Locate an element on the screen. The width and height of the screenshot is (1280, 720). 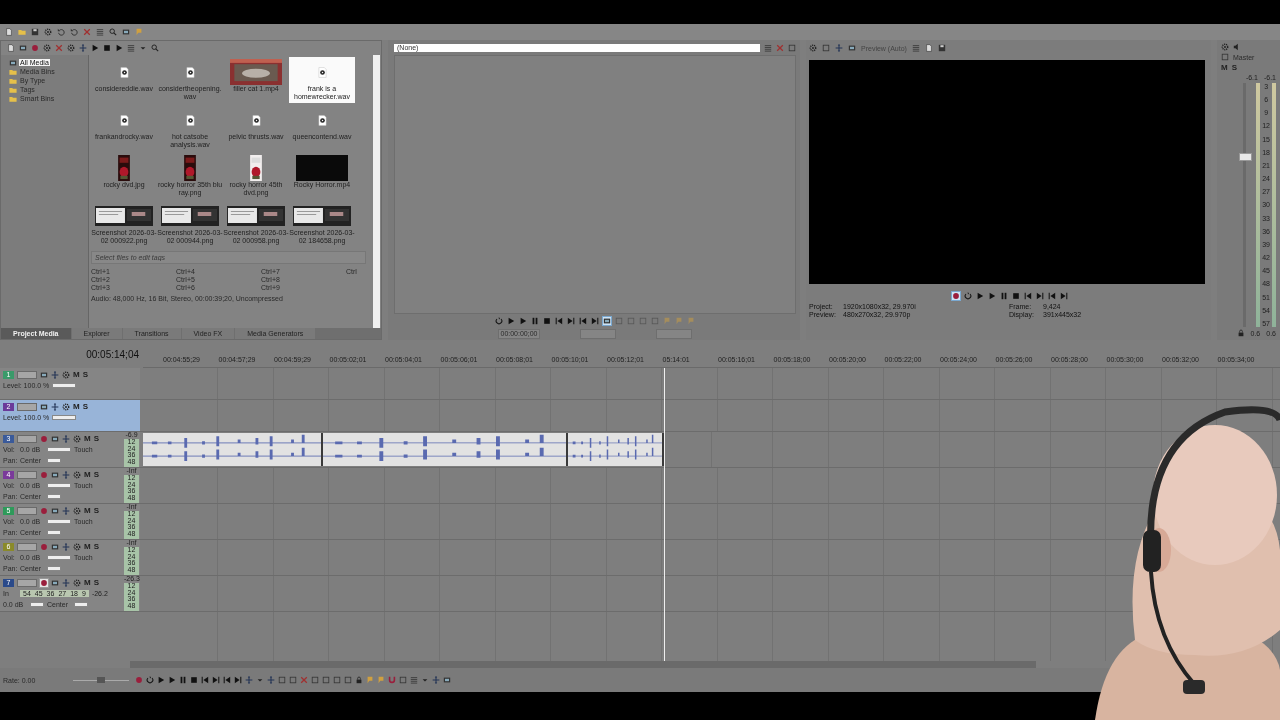
play-icon is located at coordinates (95, 48).